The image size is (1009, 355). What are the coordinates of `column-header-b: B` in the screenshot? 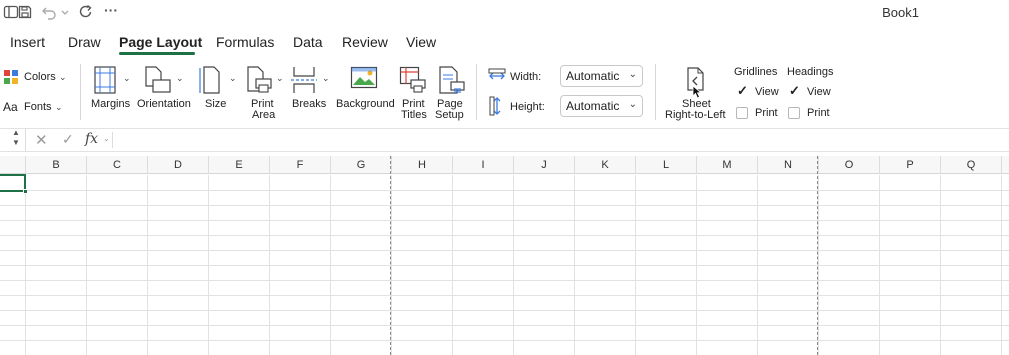 It's located at (56, 165).